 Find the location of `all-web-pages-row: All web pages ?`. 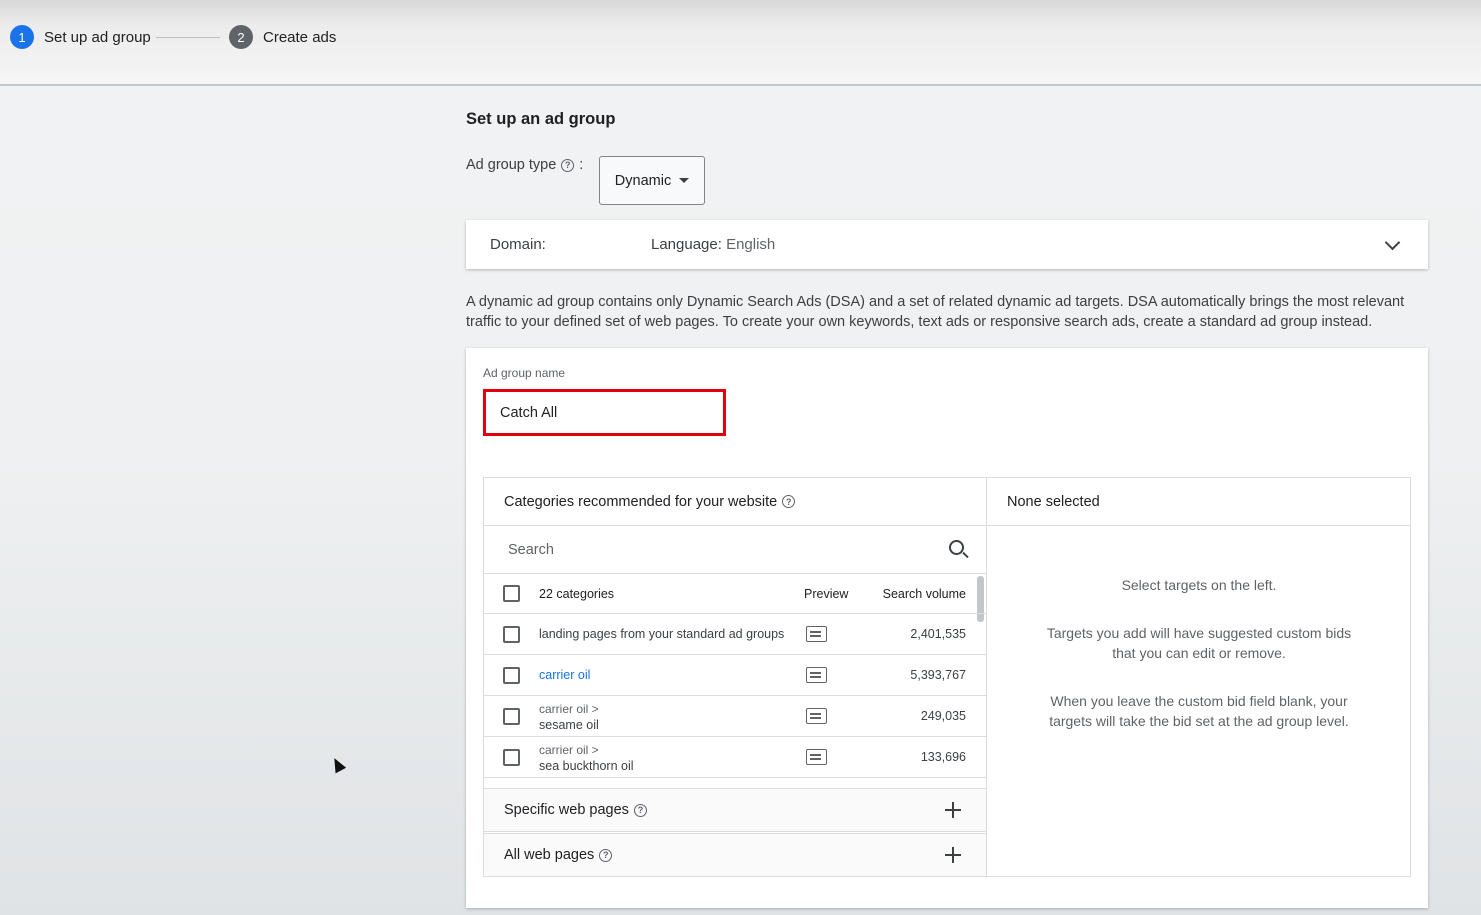

all-web-pages-row: All web pages ? is located at coordinates (735, 855).